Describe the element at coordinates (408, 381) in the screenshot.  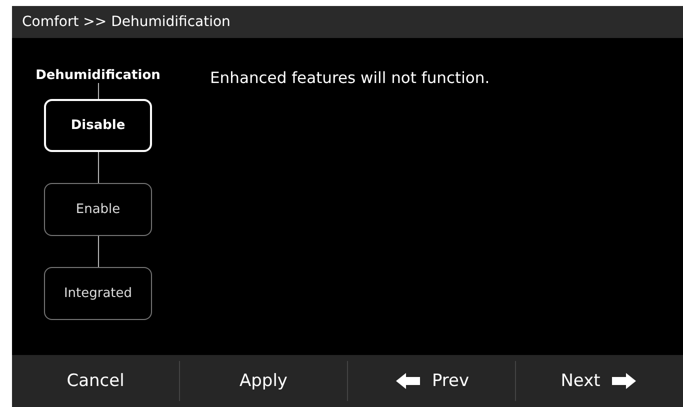
I see `left-arrow-icon` at that location.